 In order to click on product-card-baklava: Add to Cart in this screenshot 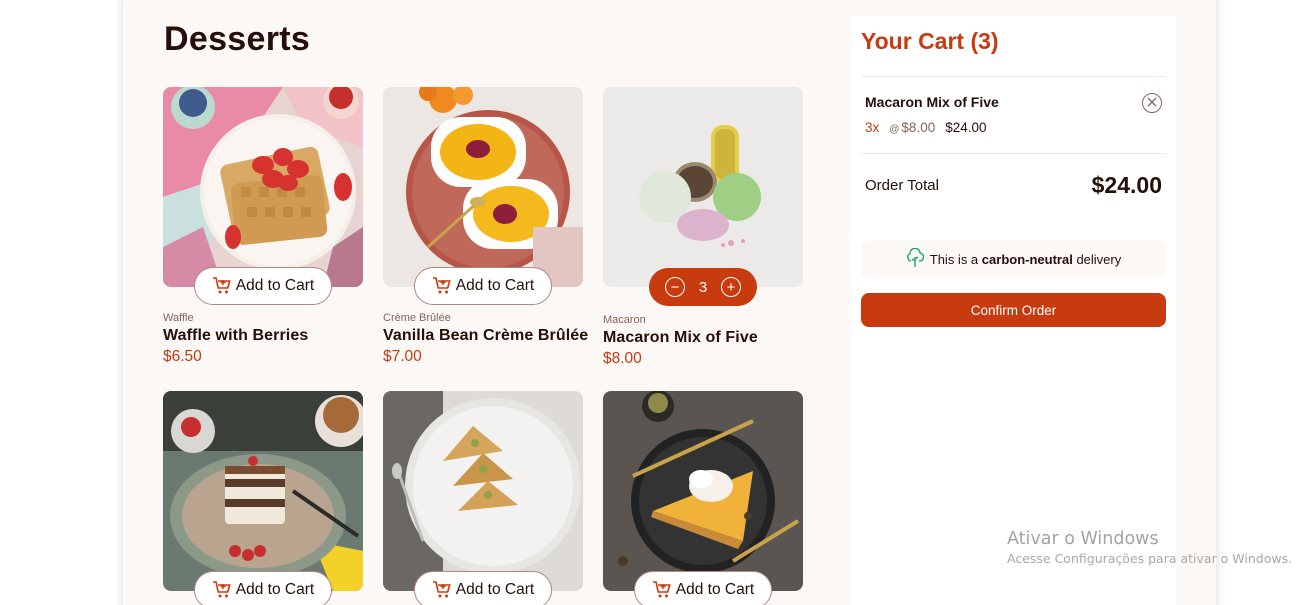, I will do `click(483, 498)`.